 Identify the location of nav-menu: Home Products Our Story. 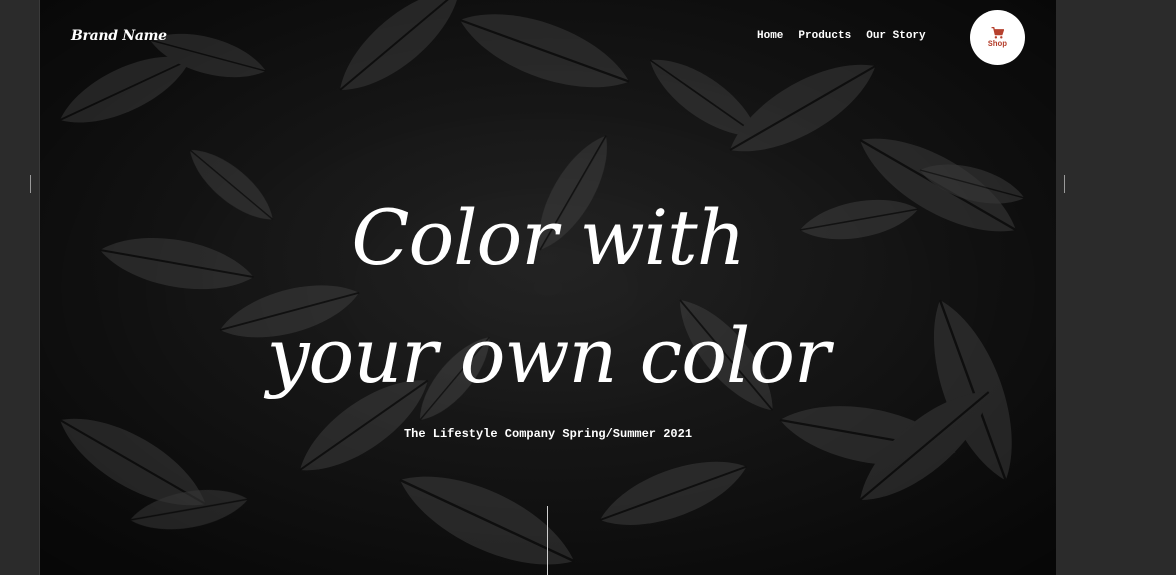
(841, 36).